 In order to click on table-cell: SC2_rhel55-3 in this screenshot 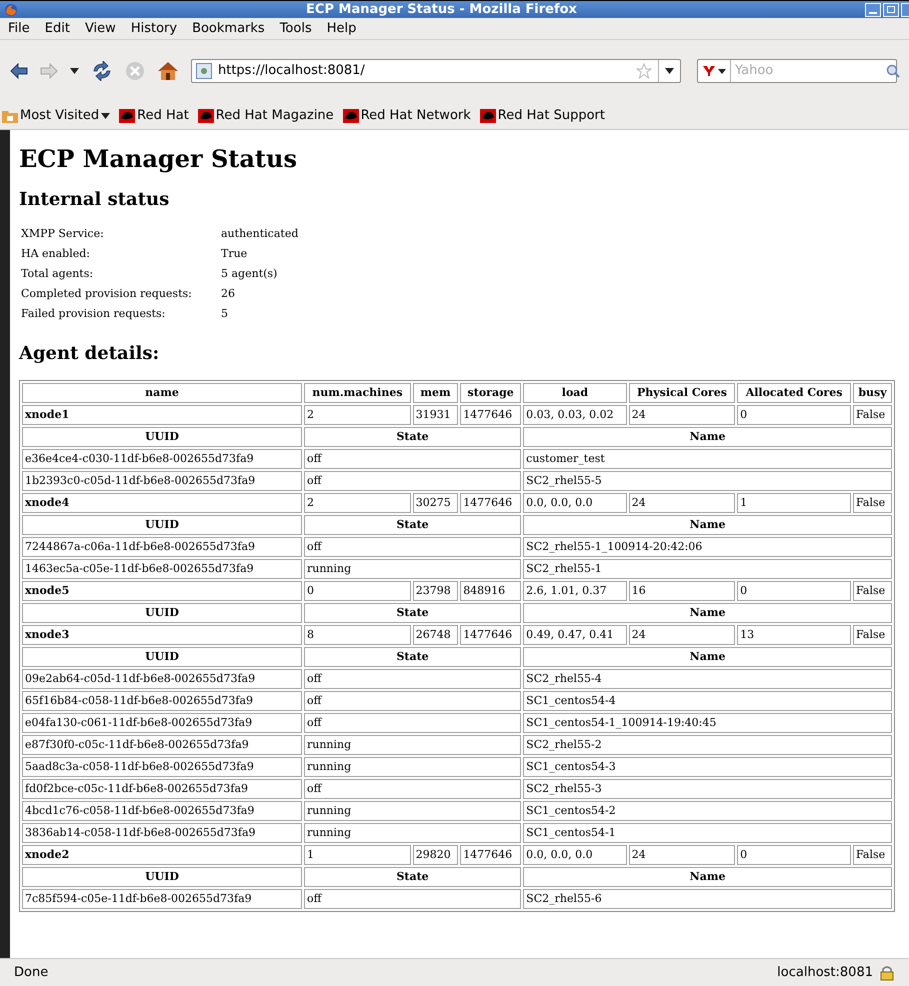, I will do `click(707, 789)`.